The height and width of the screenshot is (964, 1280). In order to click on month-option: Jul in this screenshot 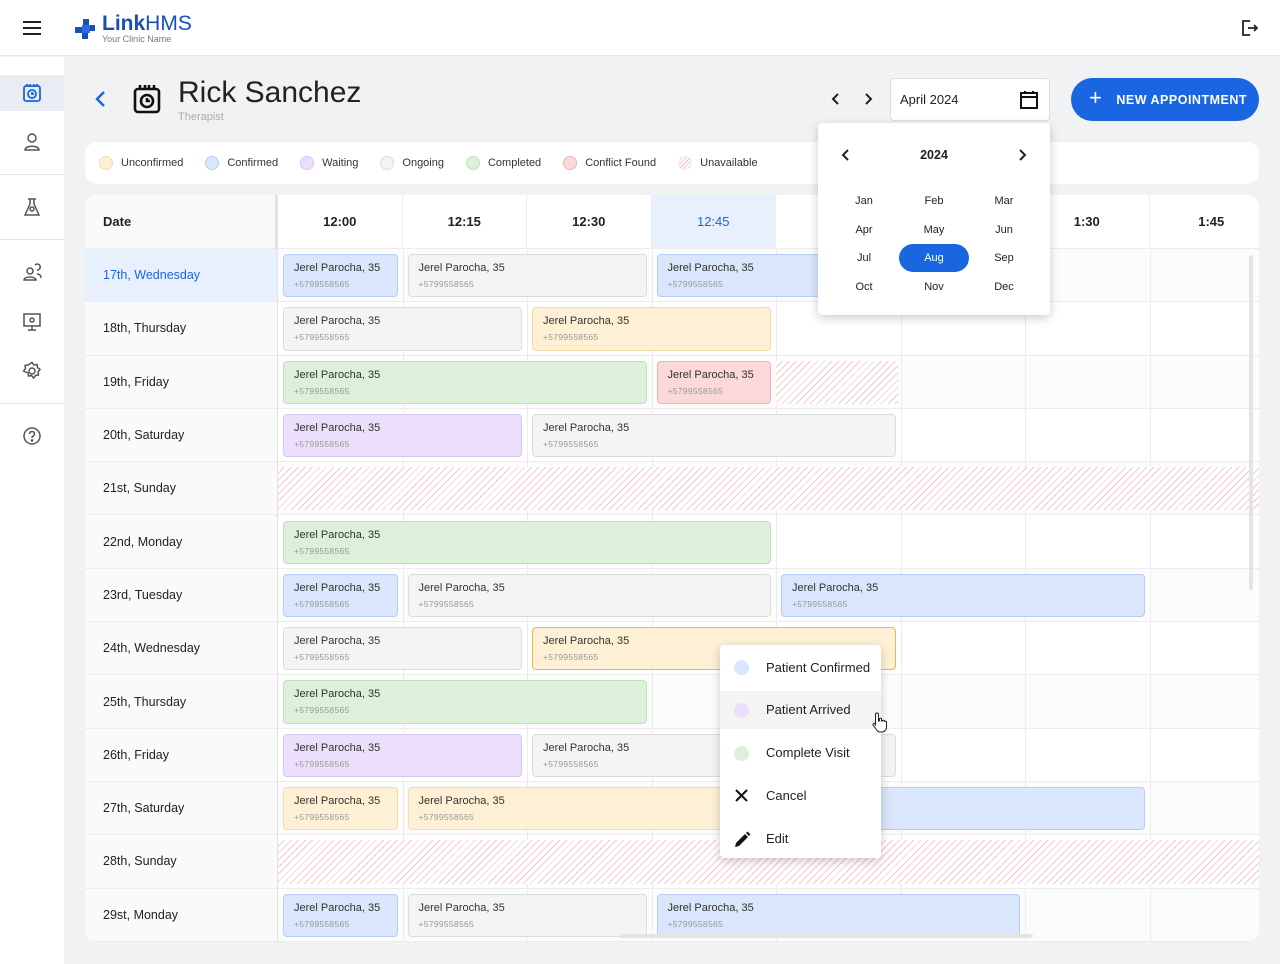, I will do `click(864, 258)`.